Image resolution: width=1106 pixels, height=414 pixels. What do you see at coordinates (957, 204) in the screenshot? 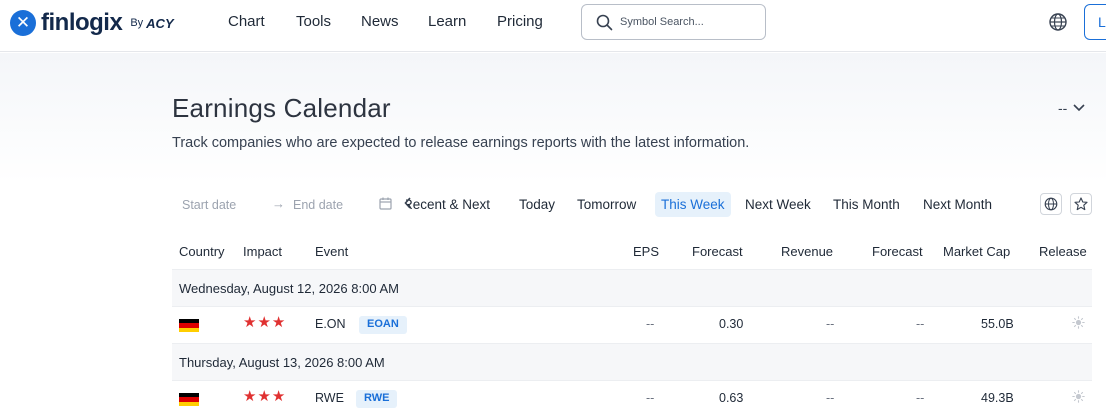
I see `tab-next-month: Next Month` at bounding box center [957, 204].